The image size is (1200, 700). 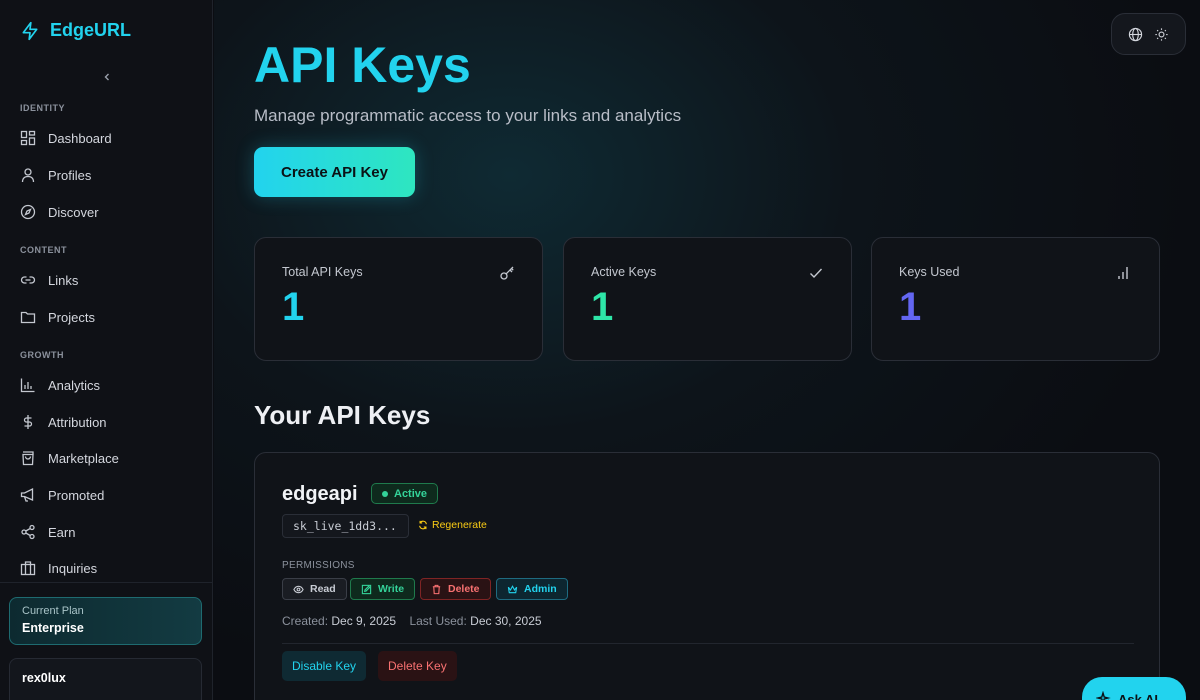 What do you see at coordinates (1123, 273) in the screenshot?
I see `signal-bars-icon` at bounding box center [1123, 273].